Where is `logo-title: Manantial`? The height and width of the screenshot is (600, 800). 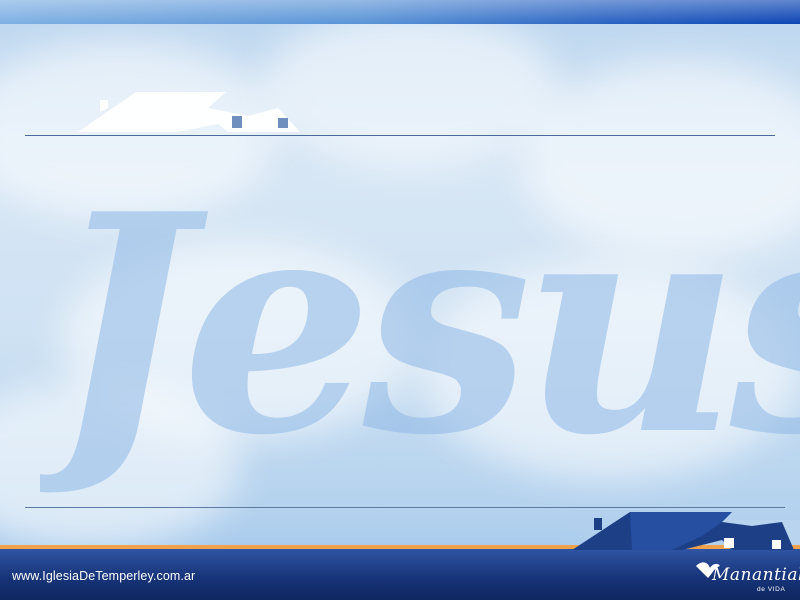
logo-title: Manantial is located at coordinates (756, 575).